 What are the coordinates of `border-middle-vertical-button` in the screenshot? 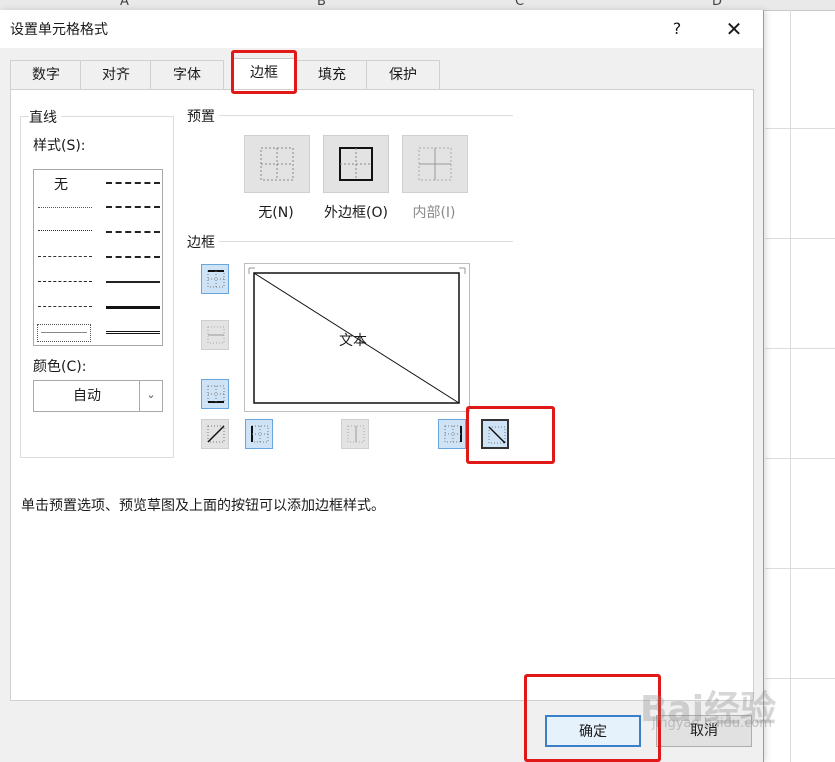 It's located at (355, 434).